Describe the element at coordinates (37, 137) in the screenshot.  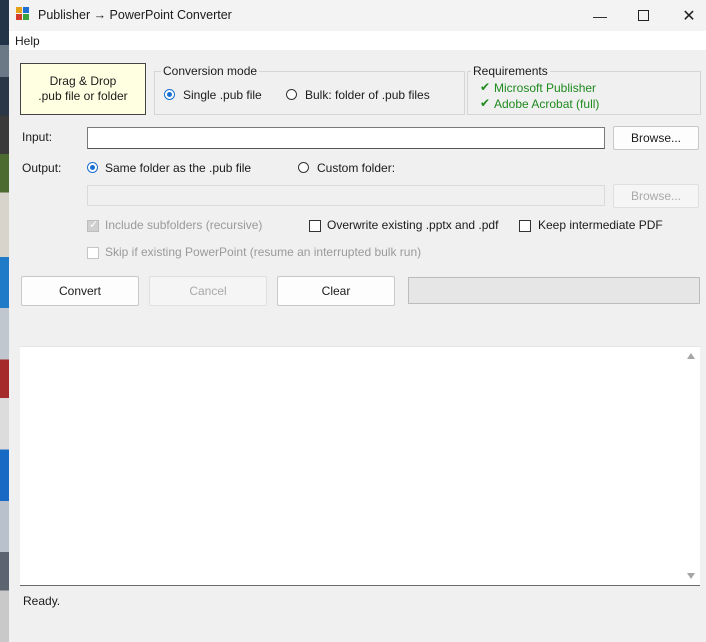
I see `input-label: Input:` at that location.